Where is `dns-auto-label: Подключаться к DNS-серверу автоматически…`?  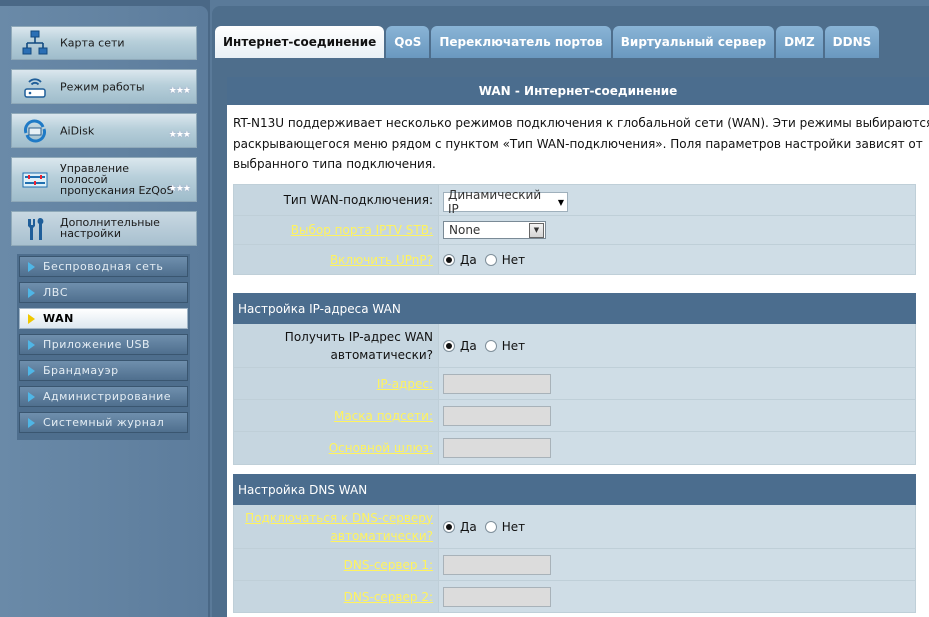 dns-auto-label: Подключаться к DNS-серверу автоматически… is located at coordinates (336, 526).